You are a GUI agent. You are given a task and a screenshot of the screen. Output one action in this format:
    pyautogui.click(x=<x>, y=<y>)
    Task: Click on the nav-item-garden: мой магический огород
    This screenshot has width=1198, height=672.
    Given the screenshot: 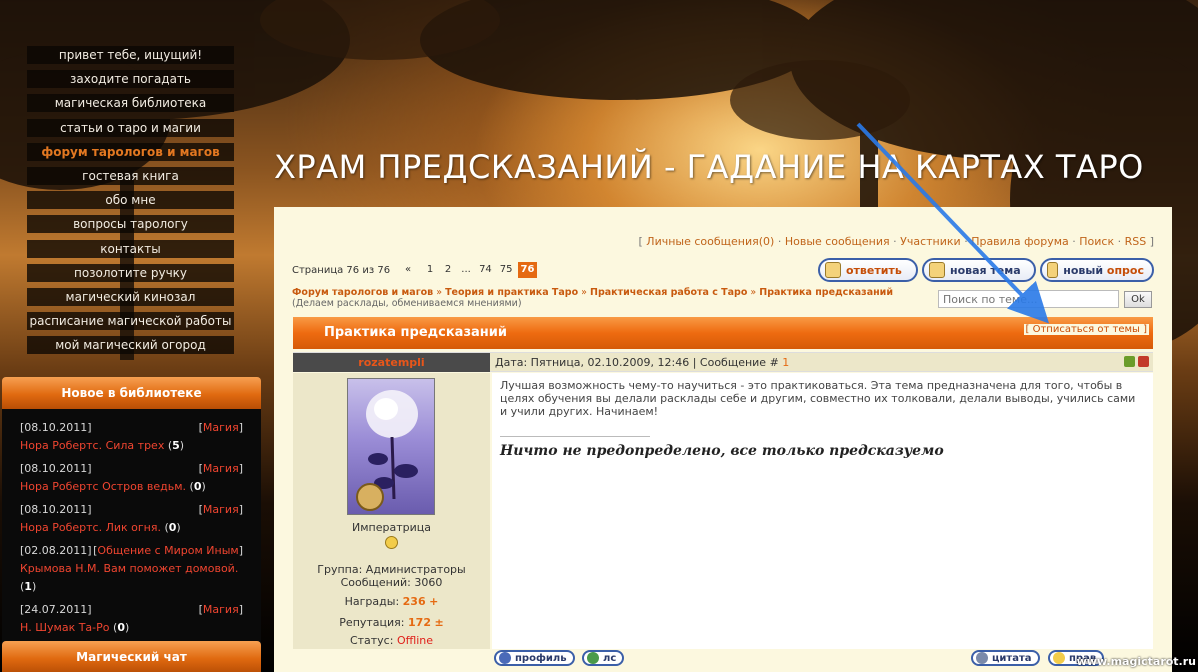 What is the action you would take?
    pyautogui.click(x=130, y=345)
    